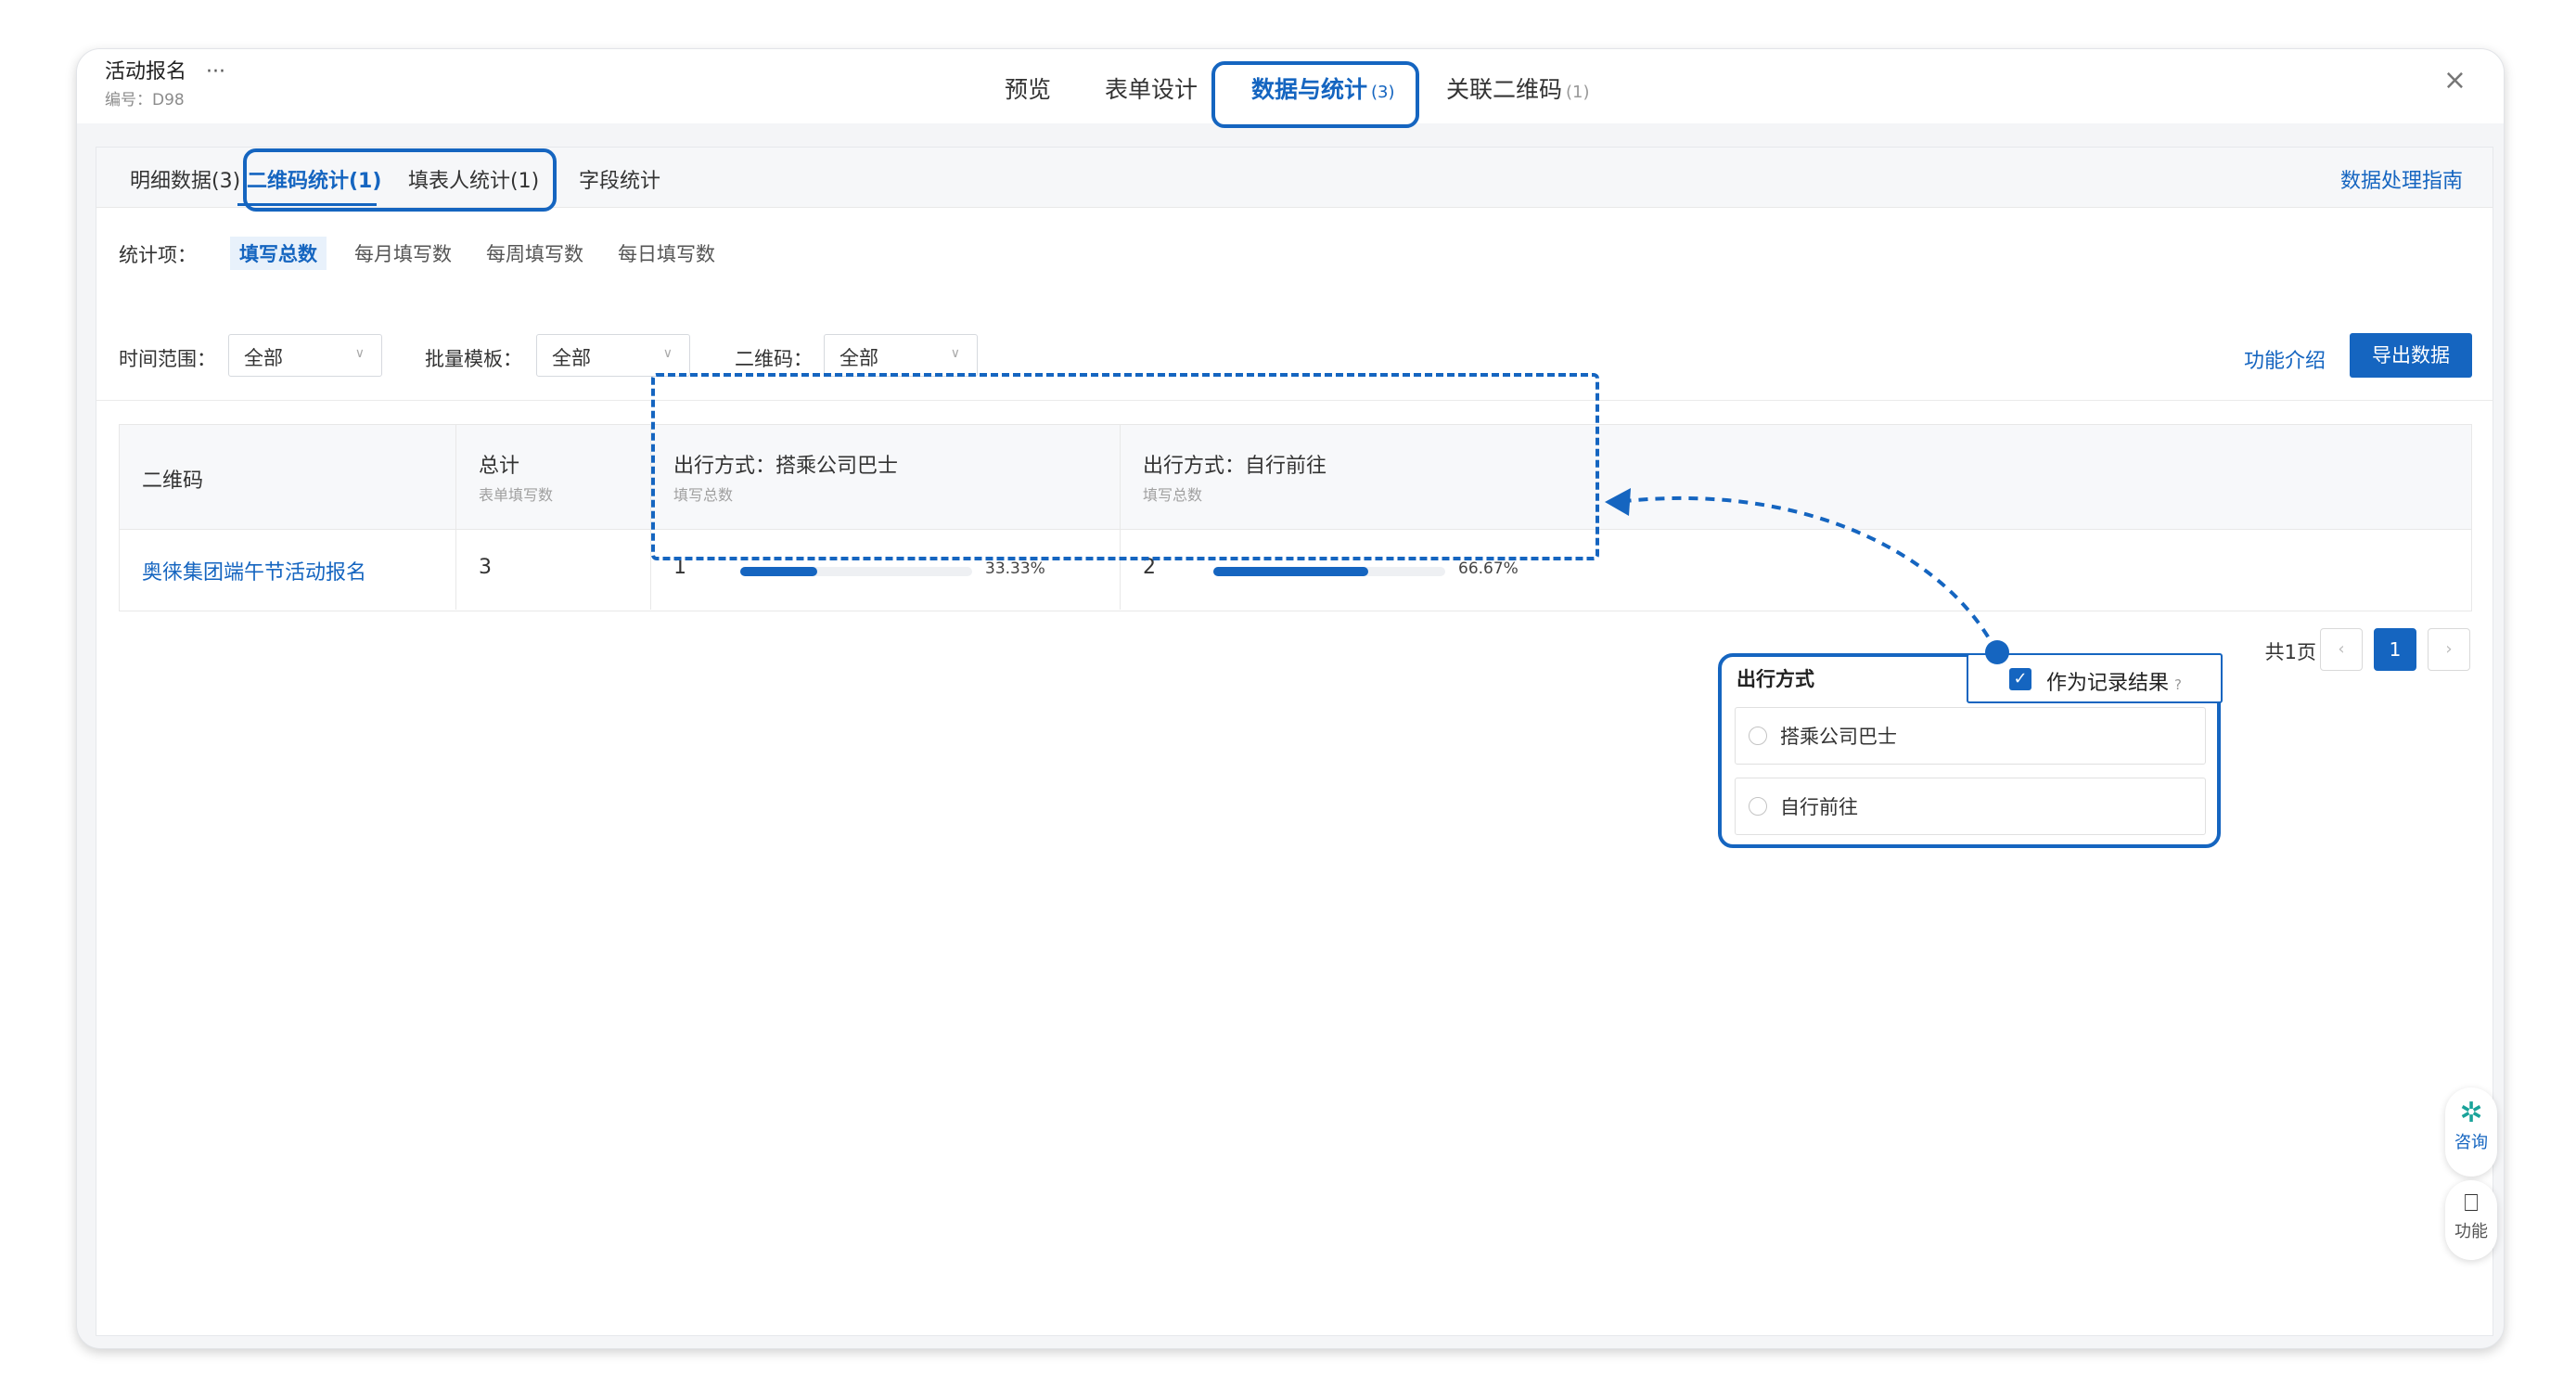  What do you see at coordinates (1775, 679) in the screenshot?
I see `callout-field-title: 出行方式` at bounding box center [1775, 679].